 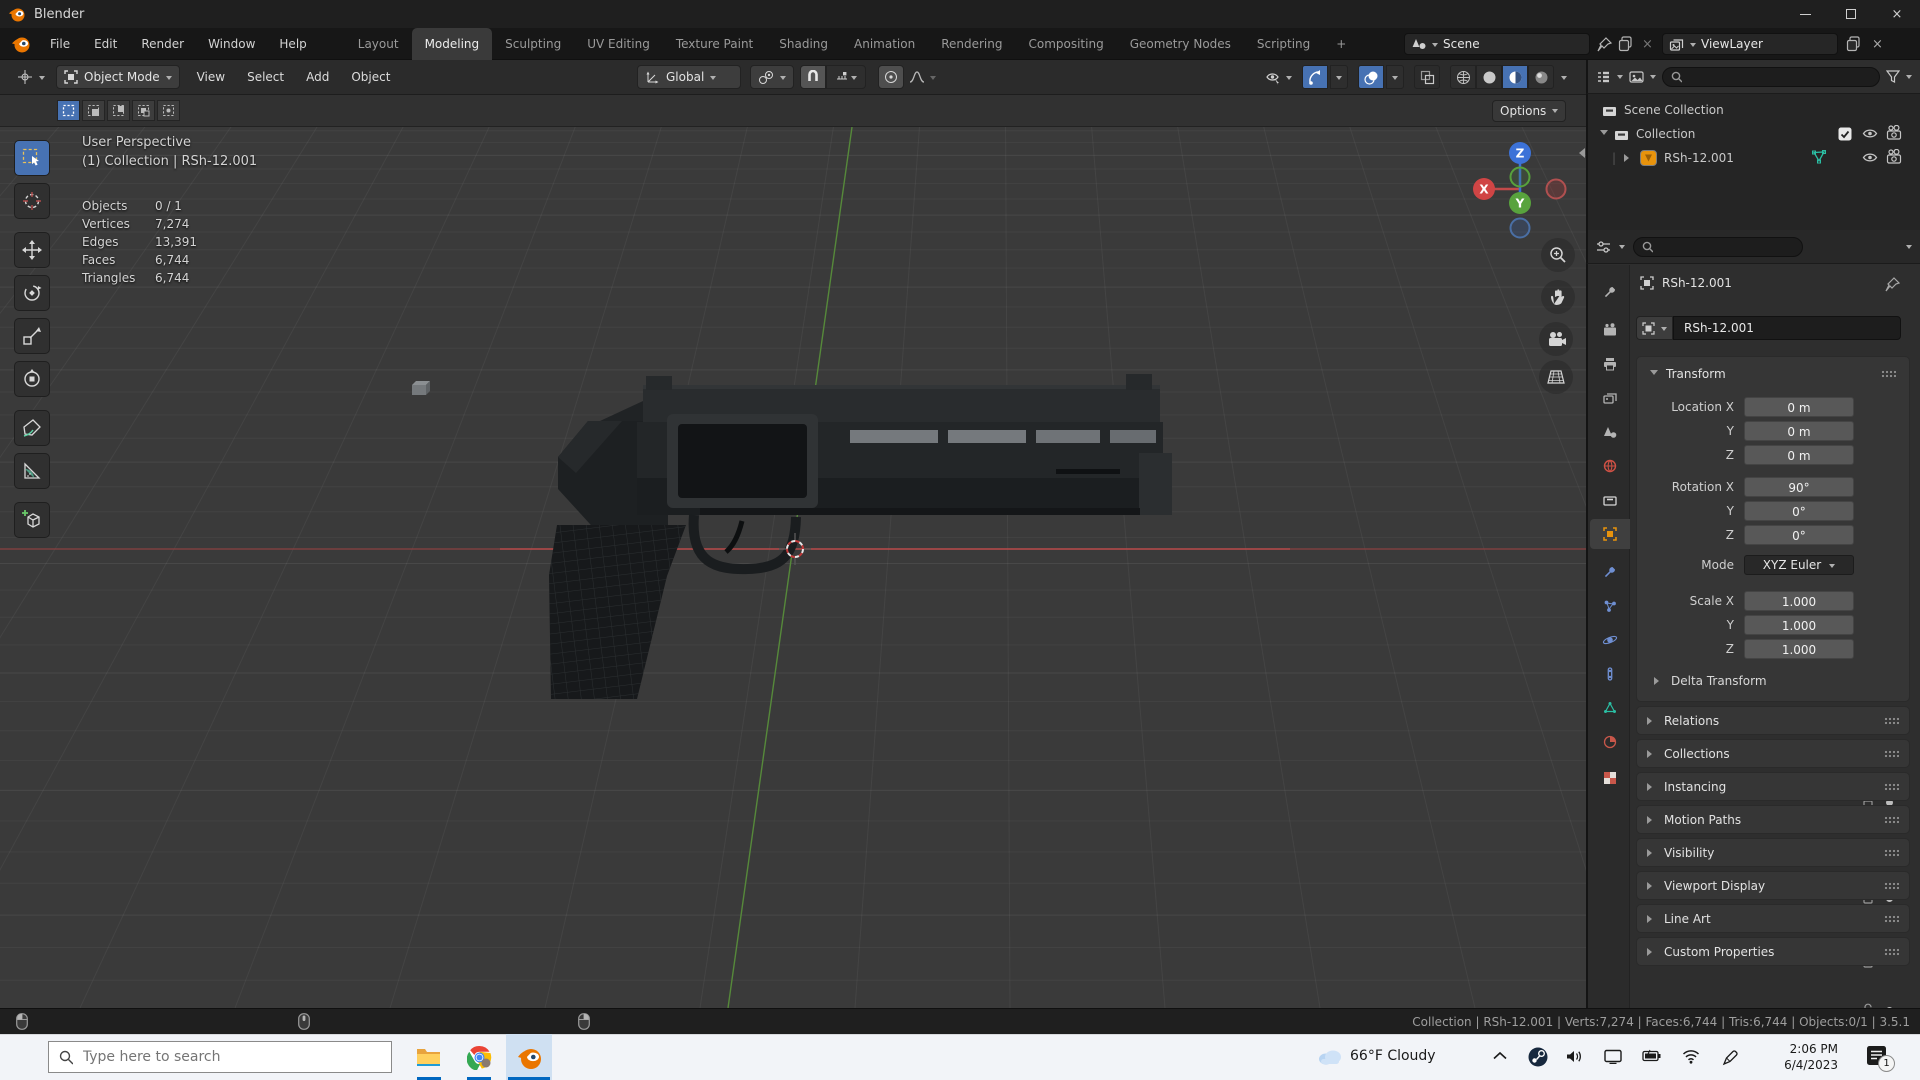 I want to click on select-mode-set, so click(x=68, y=110).